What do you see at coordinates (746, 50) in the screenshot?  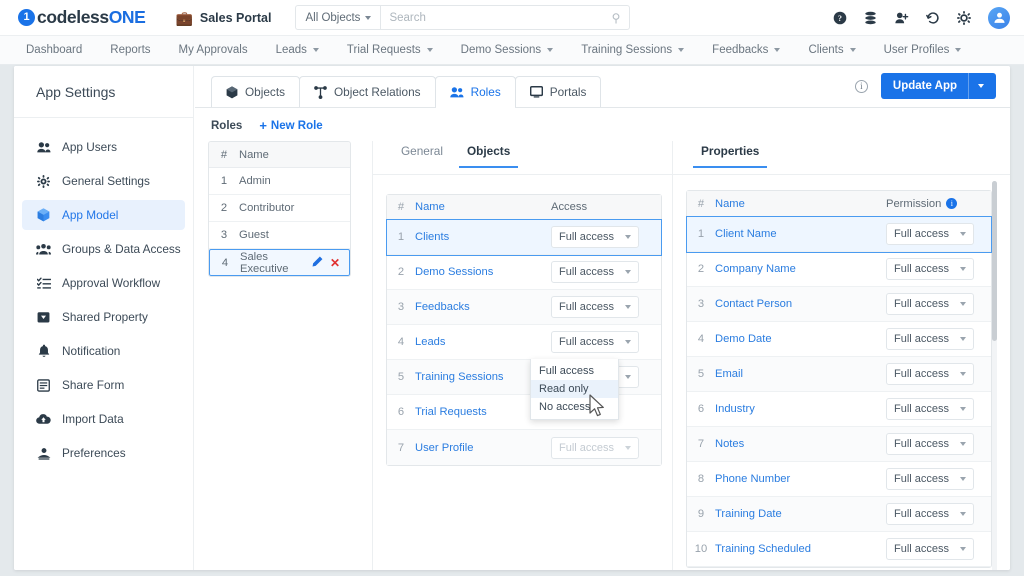 I see `nav-item-feedbacks: Feedbacks` at bounding box center [746, 50].